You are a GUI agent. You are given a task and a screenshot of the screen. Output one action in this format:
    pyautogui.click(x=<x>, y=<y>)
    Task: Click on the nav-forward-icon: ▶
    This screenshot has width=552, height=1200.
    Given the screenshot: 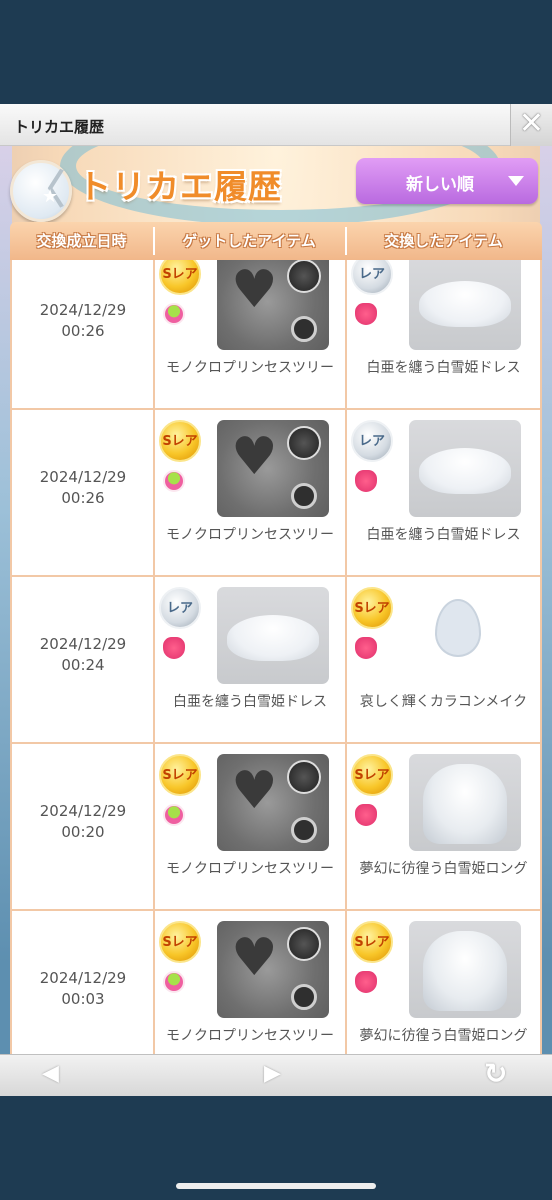 What is the action you would take?
    pyautogui.click(x=272, y=1073)
    